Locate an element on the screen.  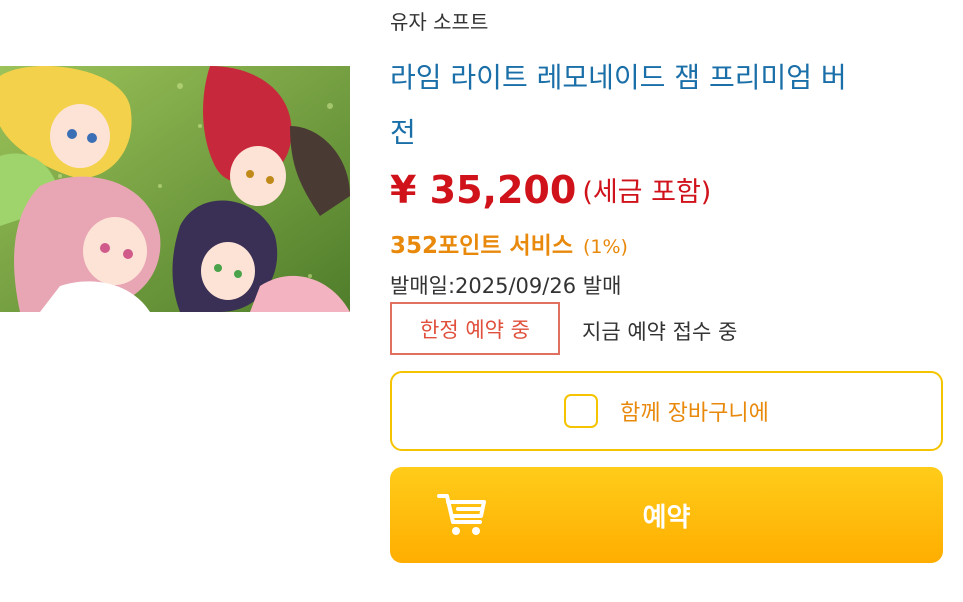
price: ¥ 35,200 is located at coordinates (483, 190).